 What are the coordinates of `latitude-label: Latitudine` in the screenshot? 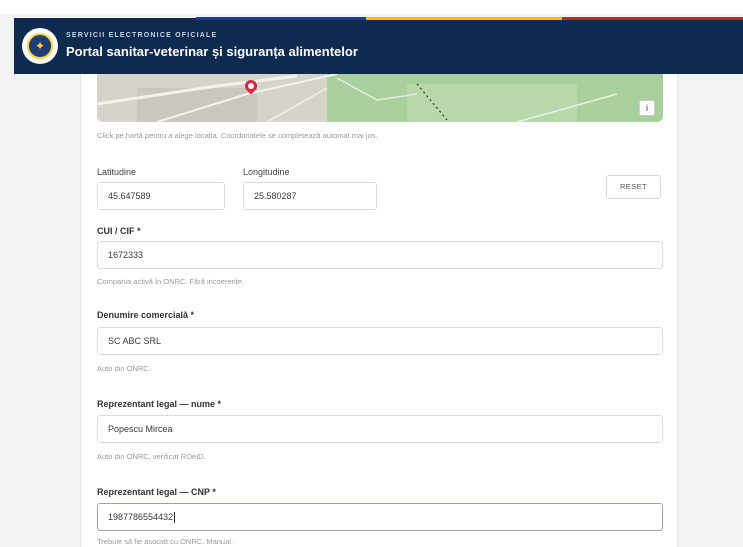 It's located at (117, 172).